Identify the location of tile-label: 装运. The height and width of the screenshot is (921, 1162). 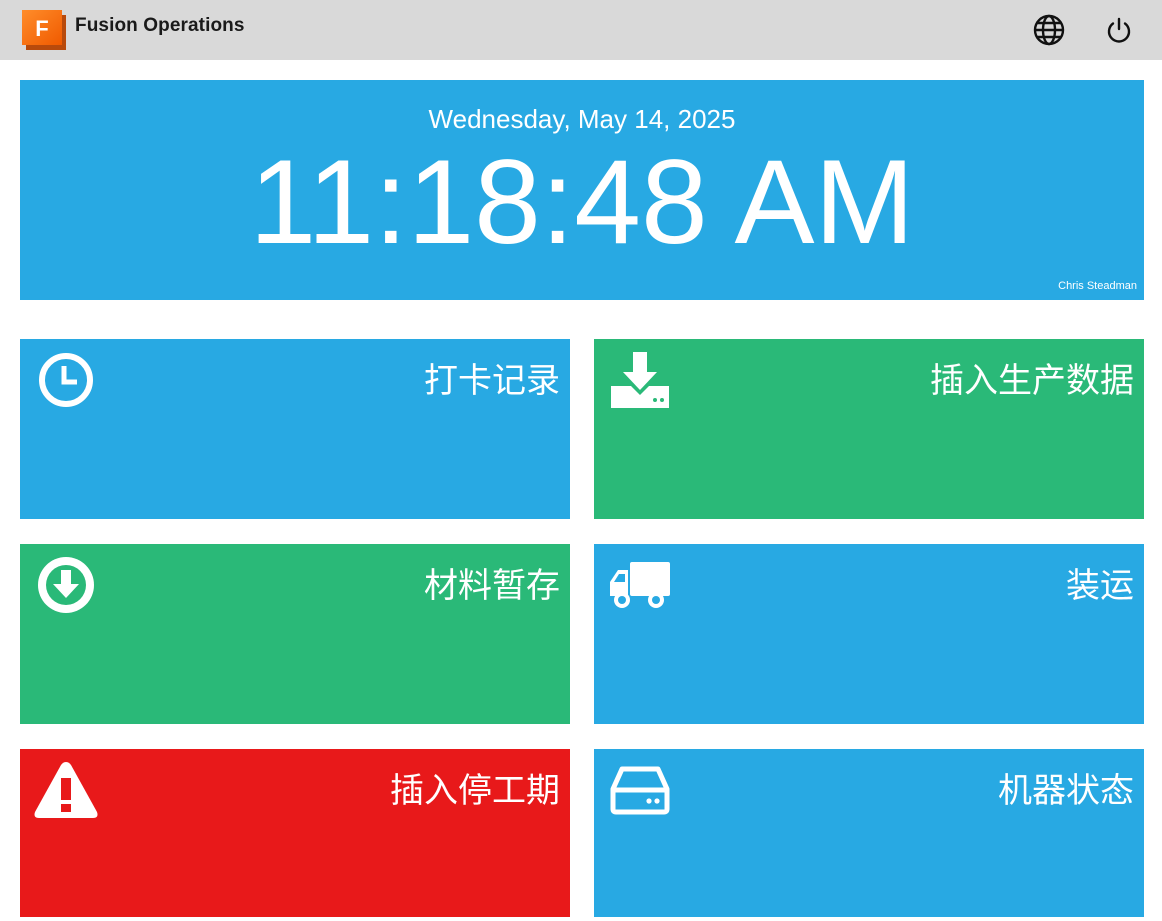
(1100, 586).